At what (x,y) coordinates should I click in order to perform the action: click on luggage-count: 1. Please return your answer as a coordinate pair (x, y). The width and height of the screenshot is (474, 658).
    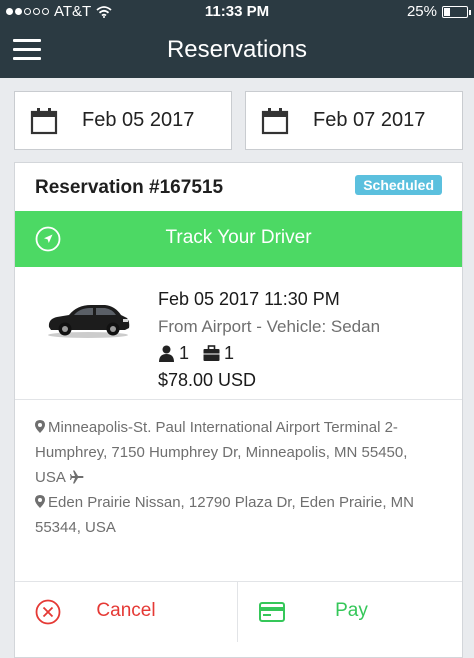
    Looking at the image, I should click on (229, 353).